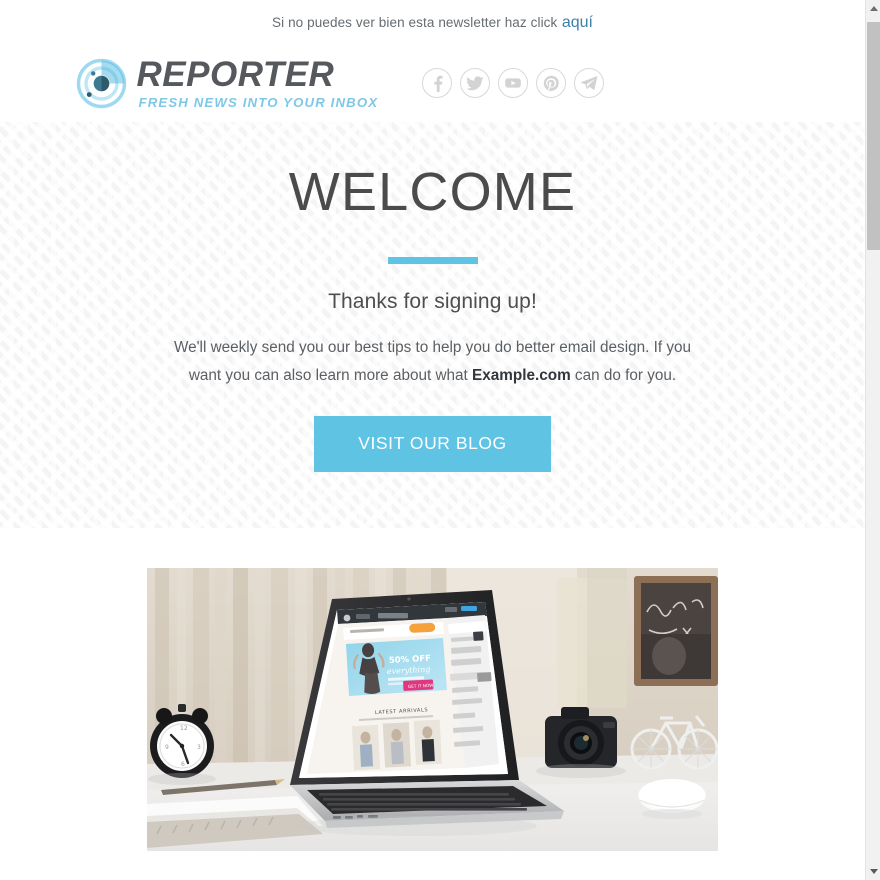 This screenshot has height=880, width=880. I want to click on scrollbar-thumb, so click(873, 136).